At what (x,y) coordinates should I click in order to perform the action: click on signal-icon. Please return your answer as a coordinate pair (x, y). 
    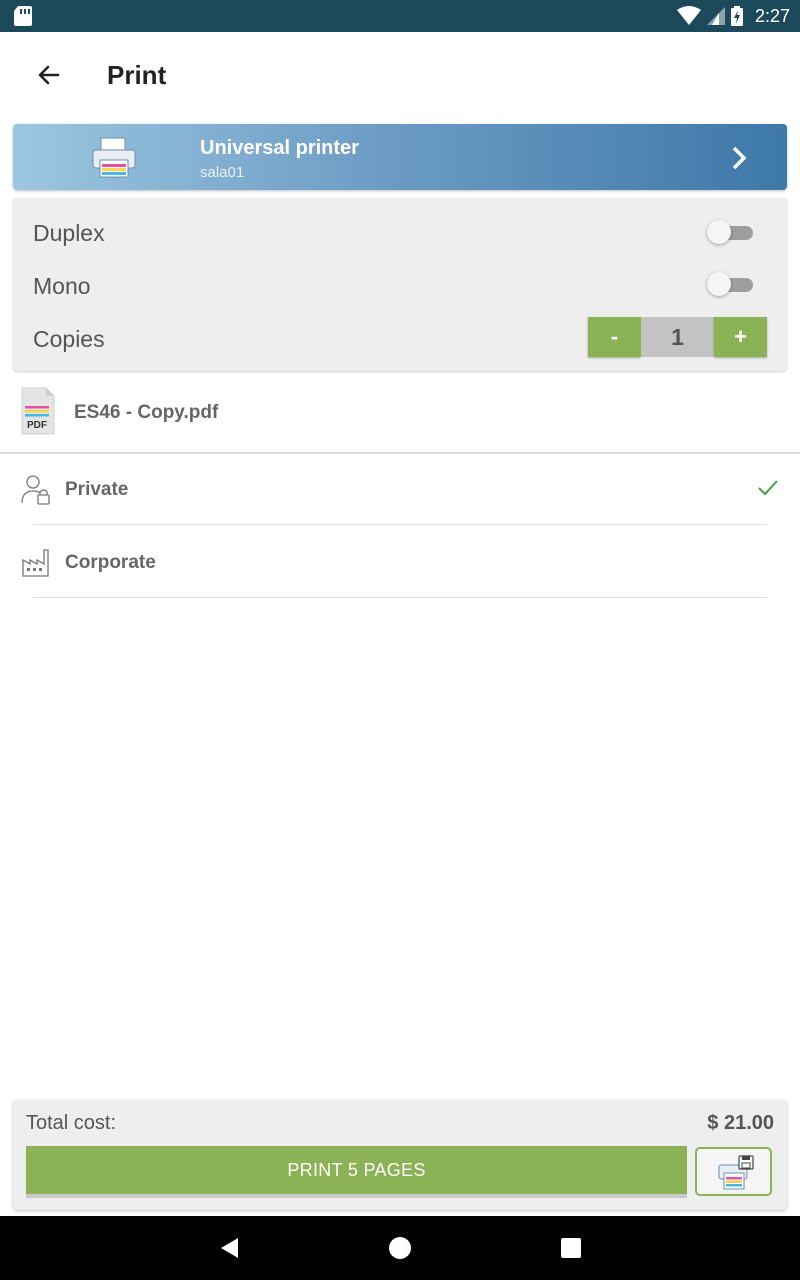
    Looking at the image, I should click on (715, 16).